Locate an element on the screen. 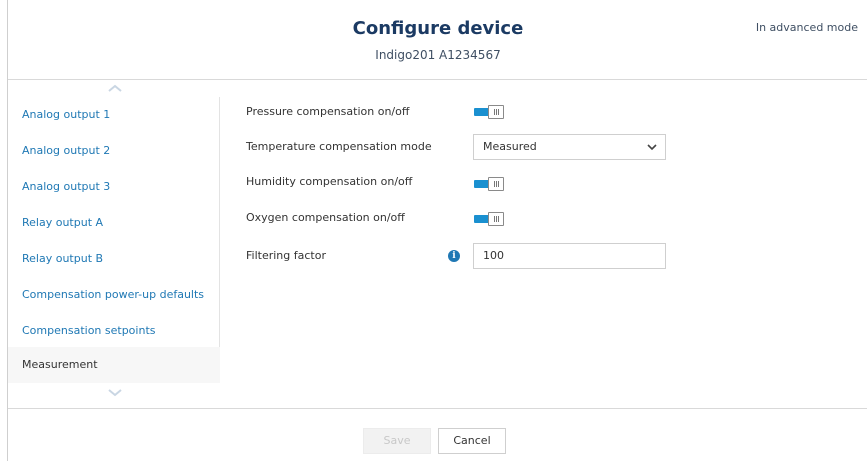  pressure-compensation-row: Pressure compensation on/off is located at coordinates (466, 112).